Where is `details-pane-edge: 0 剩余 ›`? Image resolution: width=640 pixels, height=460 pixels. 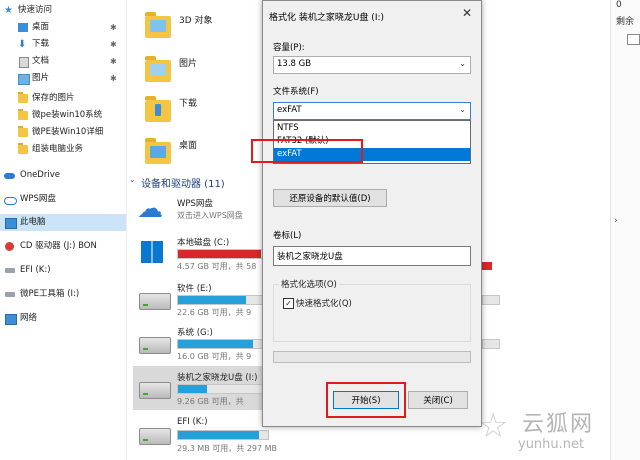 details-pane-edge: 0 剩余 › is located at coordinates (625, 230).